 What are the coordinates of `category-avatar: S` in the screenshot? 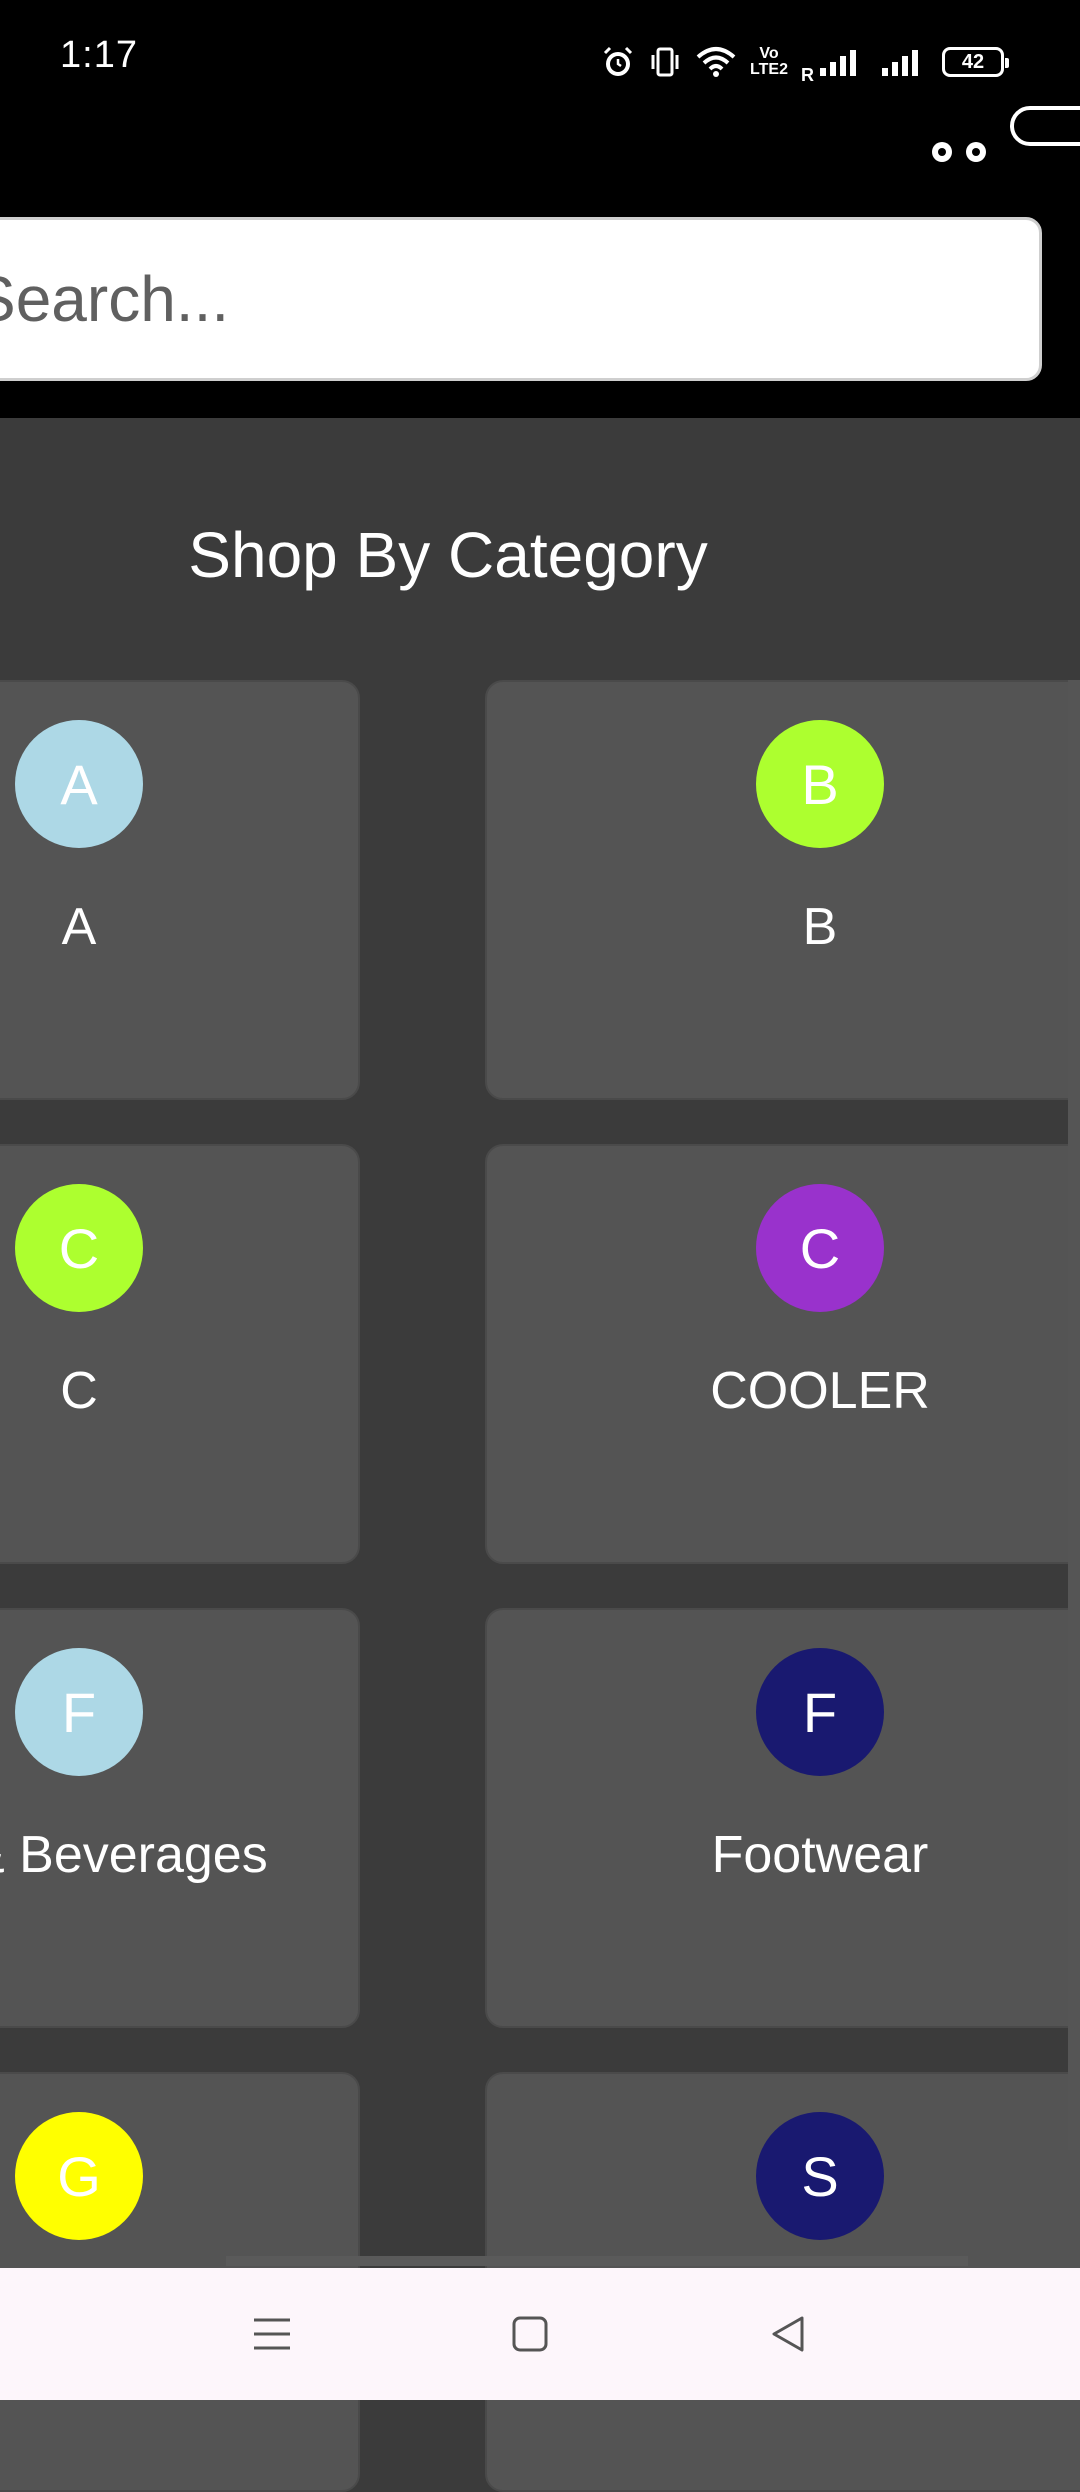 It's located at (820, 2176).